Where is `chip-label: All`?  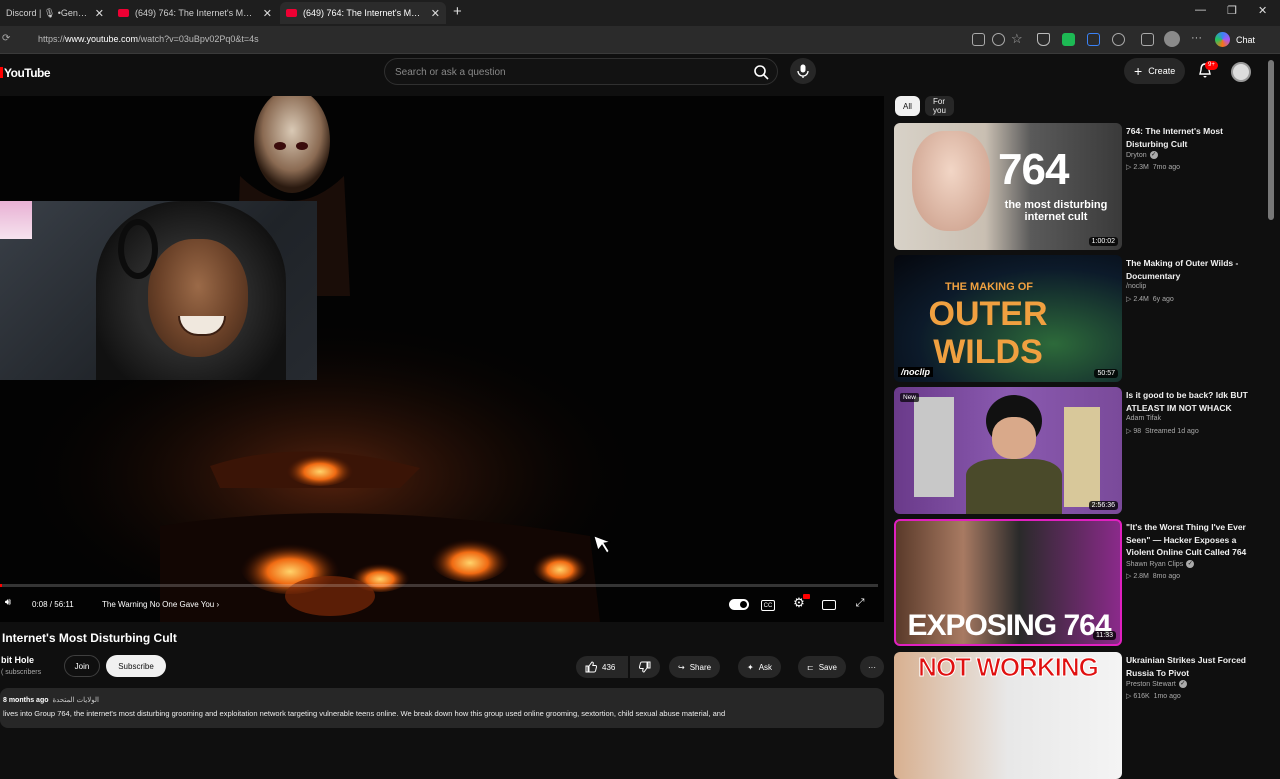 chip-label: All is located at coordinates (907, 106).